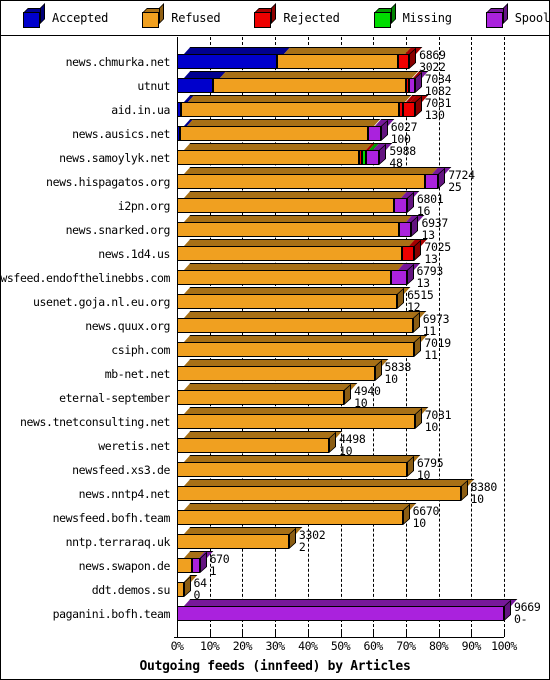  I want to click on y-axis-label: news.chmurka.net, so click(118, 62).